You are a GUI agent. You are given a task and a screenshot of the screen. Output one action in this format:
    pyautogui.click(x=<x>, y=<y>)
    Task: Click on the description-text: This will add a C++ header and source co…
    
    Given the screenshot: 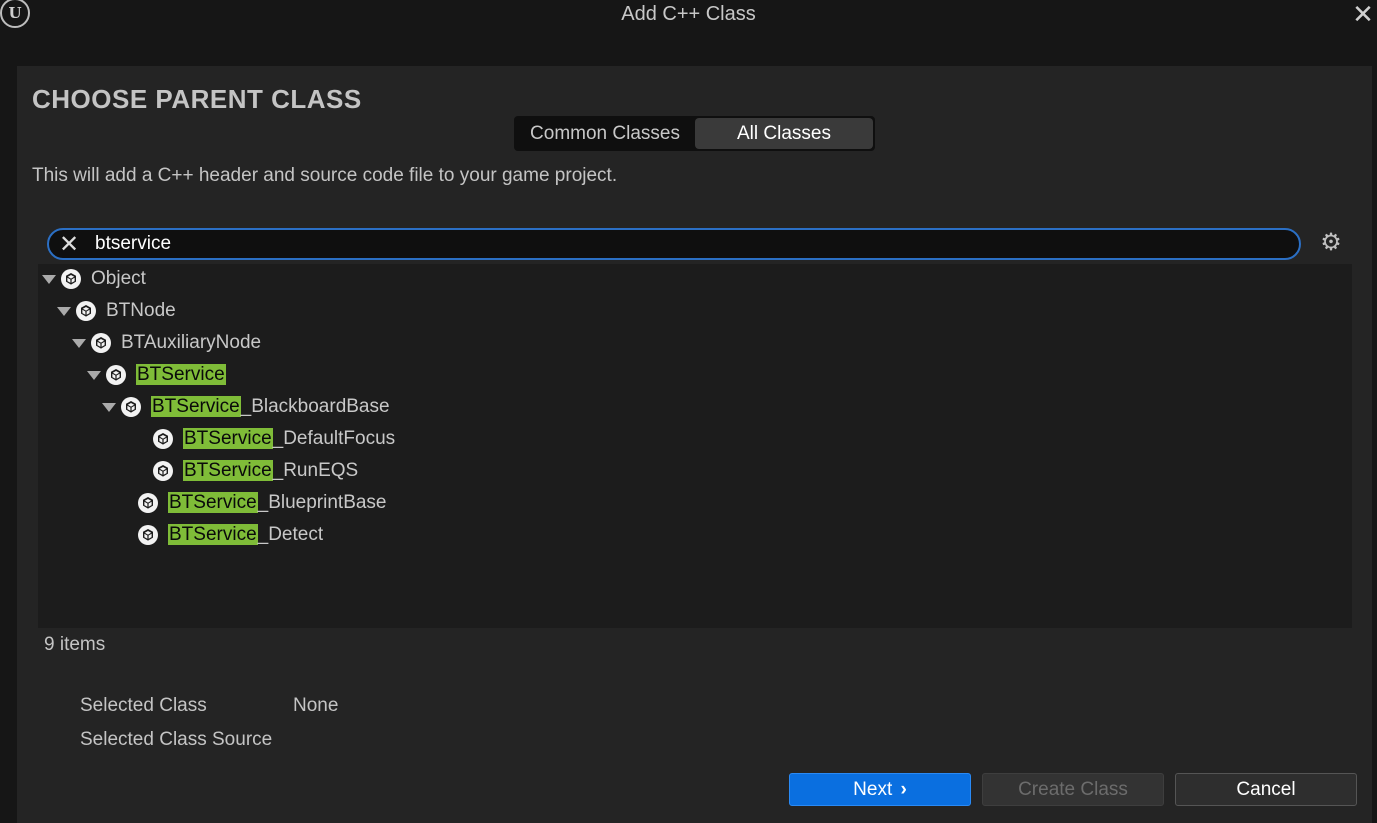 What is the action you would take?
    pyautogui.click(x=325, y=175)
    